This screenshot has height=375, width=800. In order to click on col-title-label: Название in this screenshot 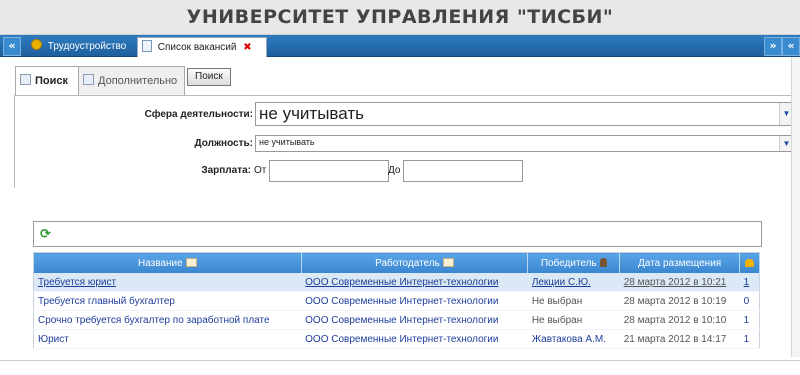, I will do `click(160, 263)`.